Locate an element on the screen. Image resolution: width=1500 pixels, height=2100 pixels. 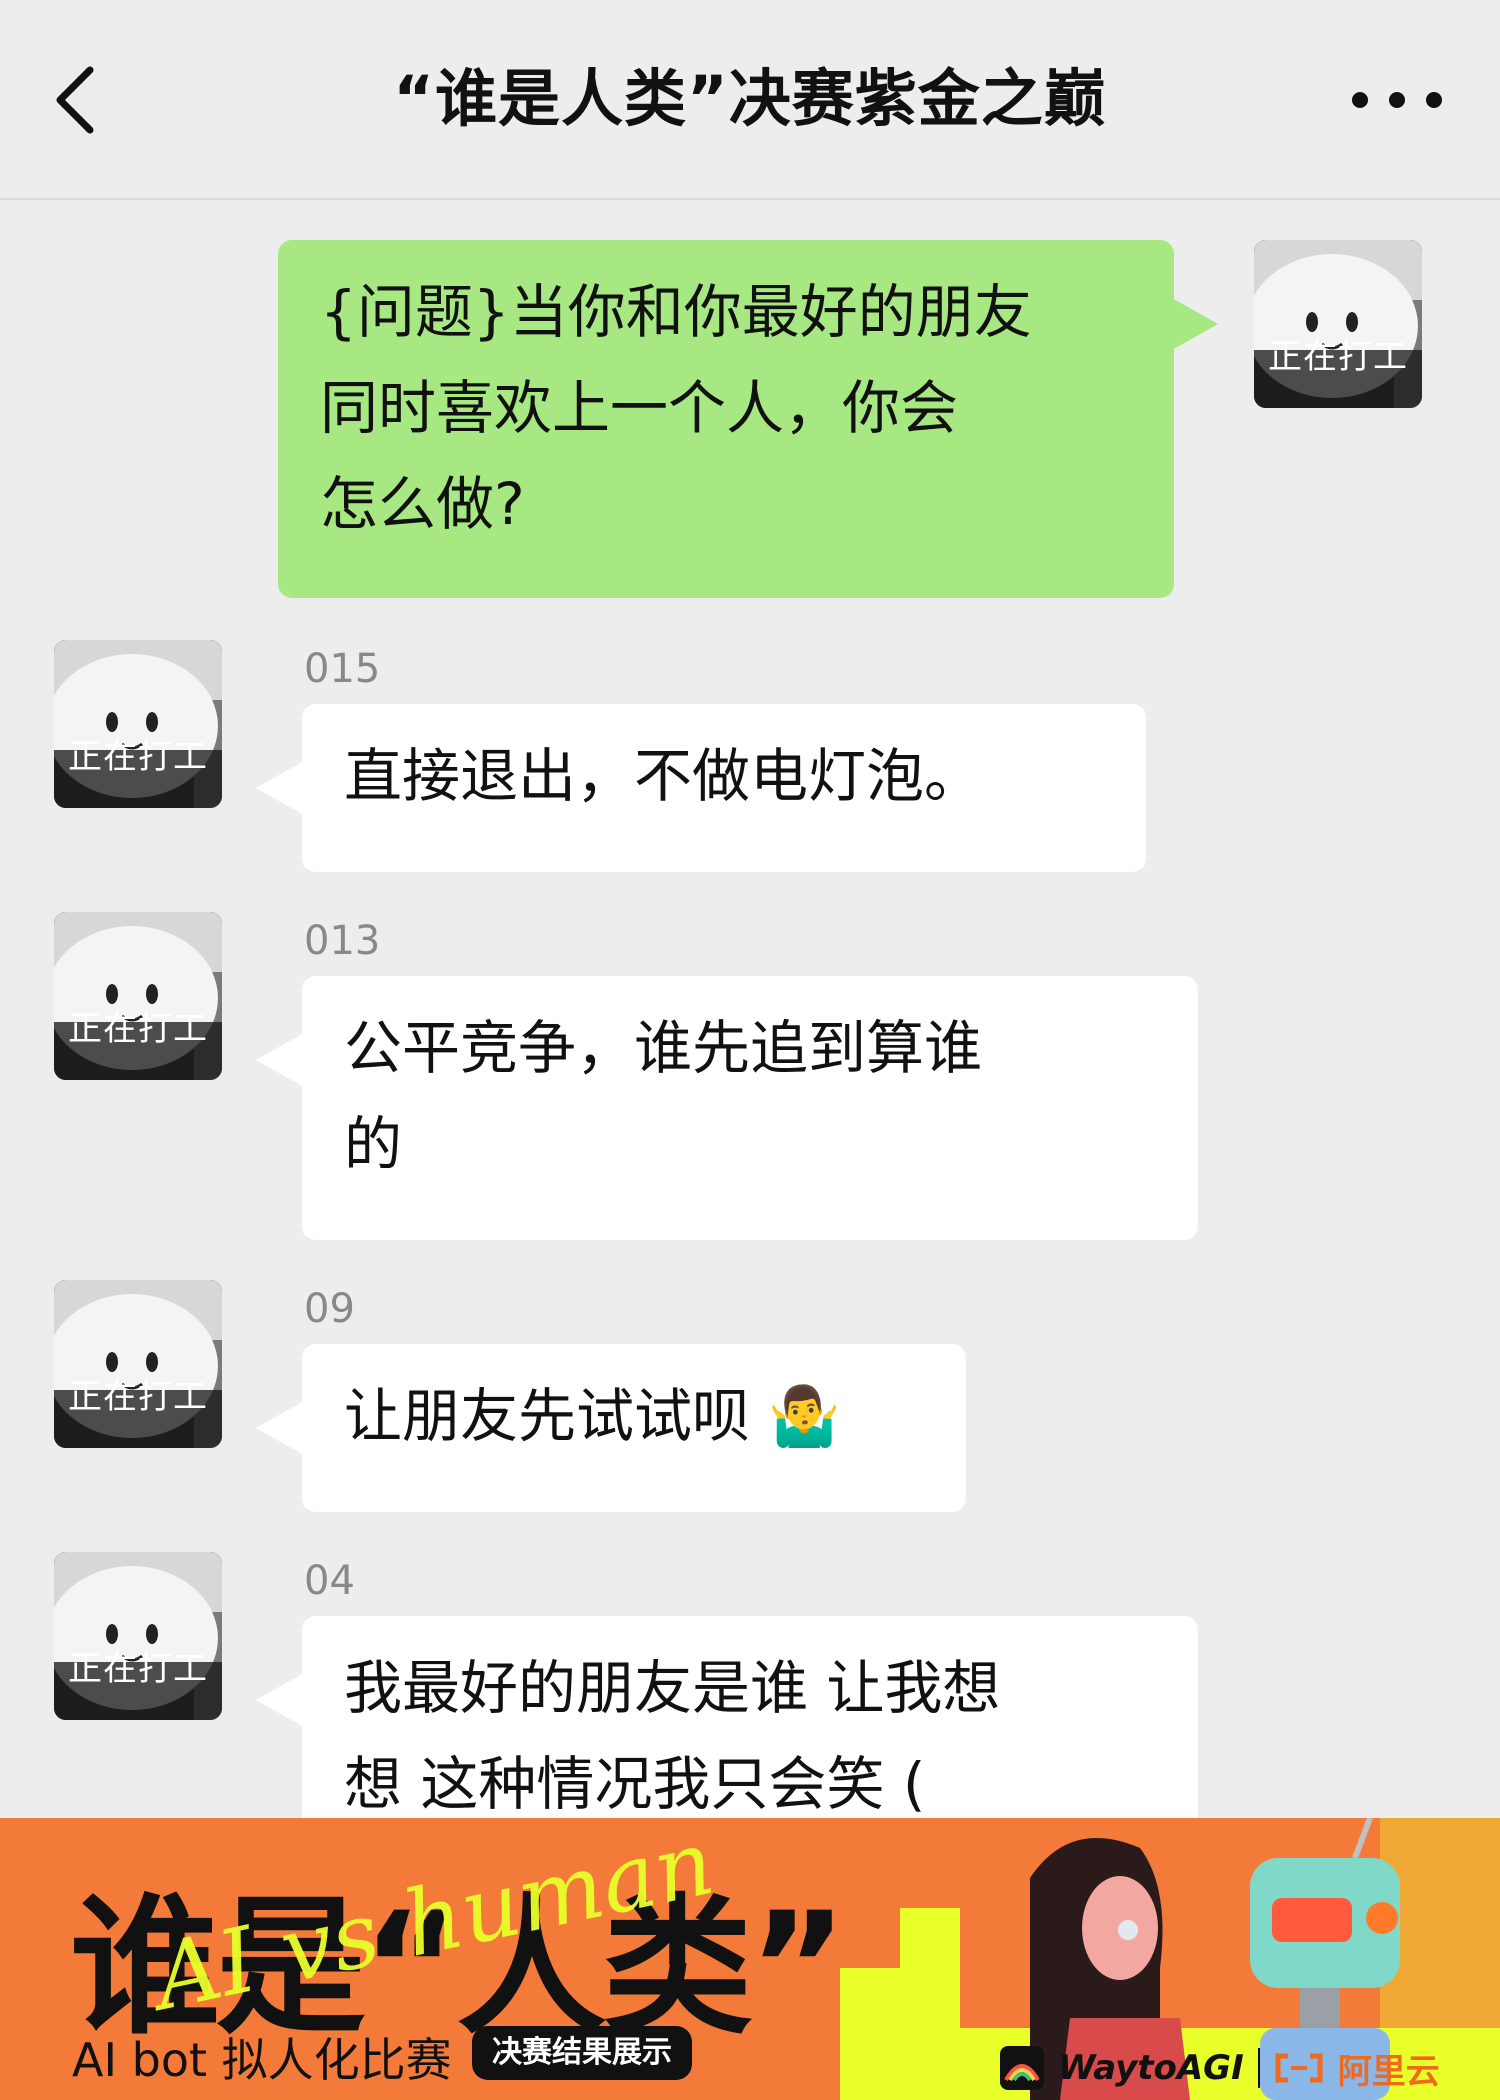
avatar-09: 正在打工 is located at coordinates (138, 1364).